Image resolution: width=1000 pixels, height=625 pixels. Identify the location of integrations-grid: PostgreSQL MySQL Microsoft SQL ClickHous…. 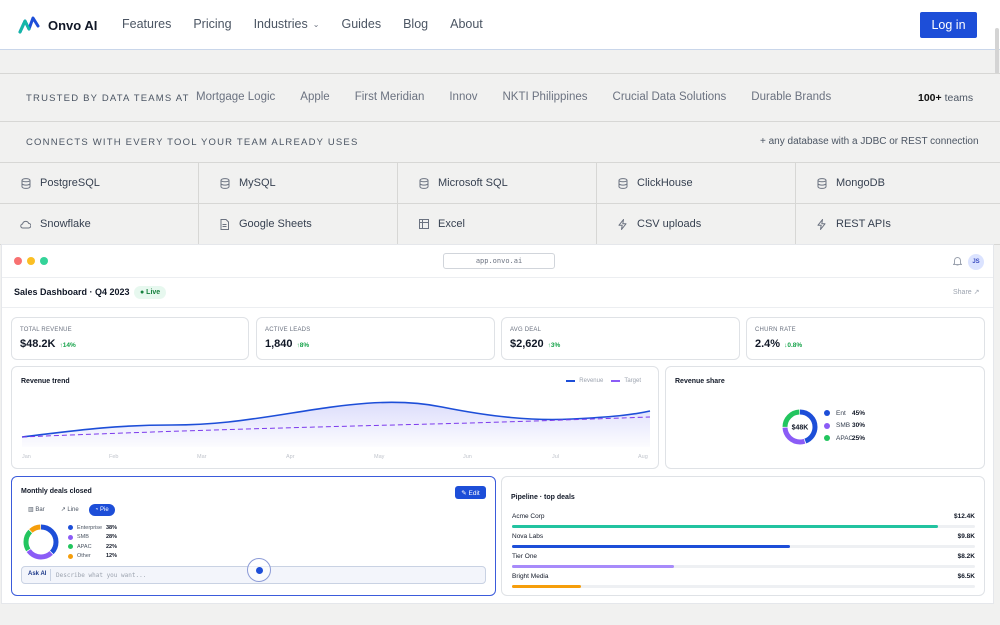
(500, 203).